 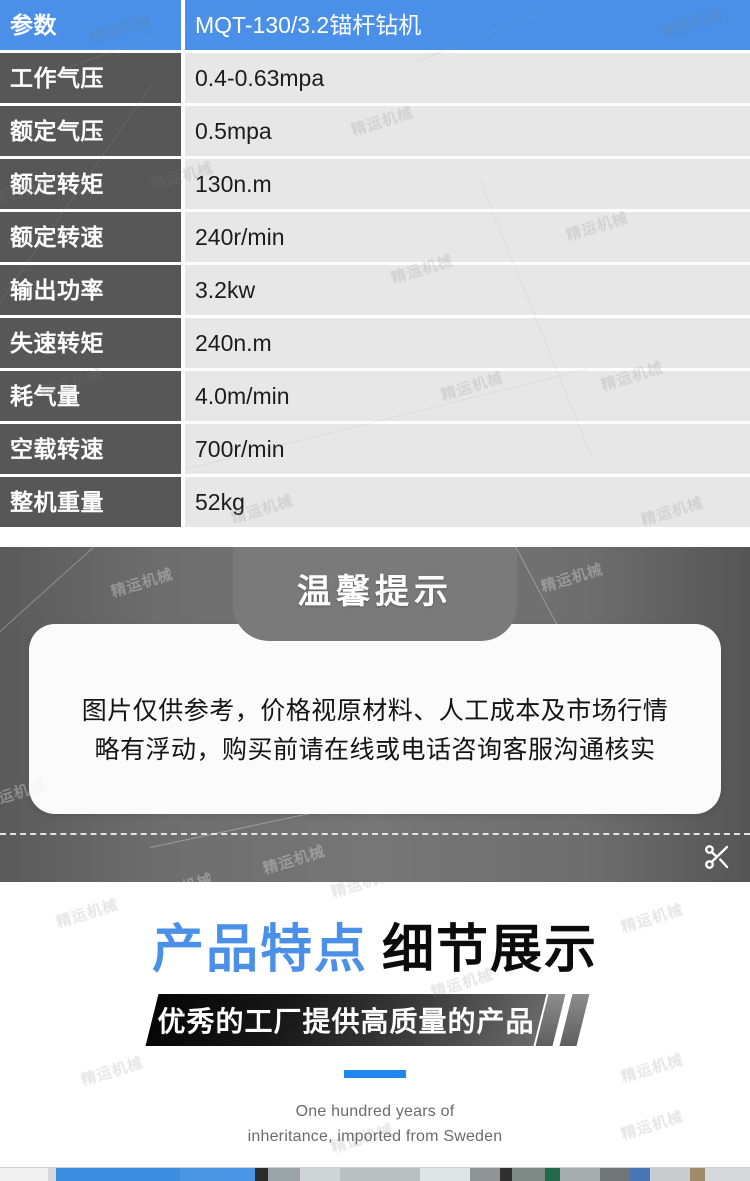 What do you see at coordinates (467, 25) in the screenshot?
I see `table-header-value: MQT-130/3.2锚杆钻机` at bounding box center [467, 25].